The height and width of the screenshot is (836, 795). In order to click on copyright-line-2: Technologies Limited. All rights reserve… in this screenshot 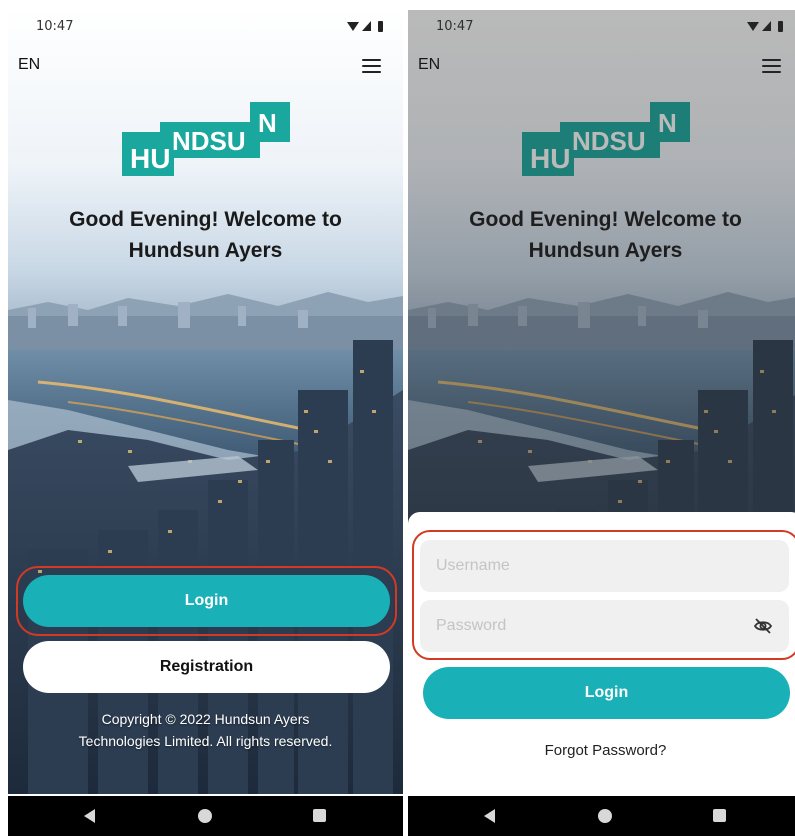, I will do `click(205, 741)`.